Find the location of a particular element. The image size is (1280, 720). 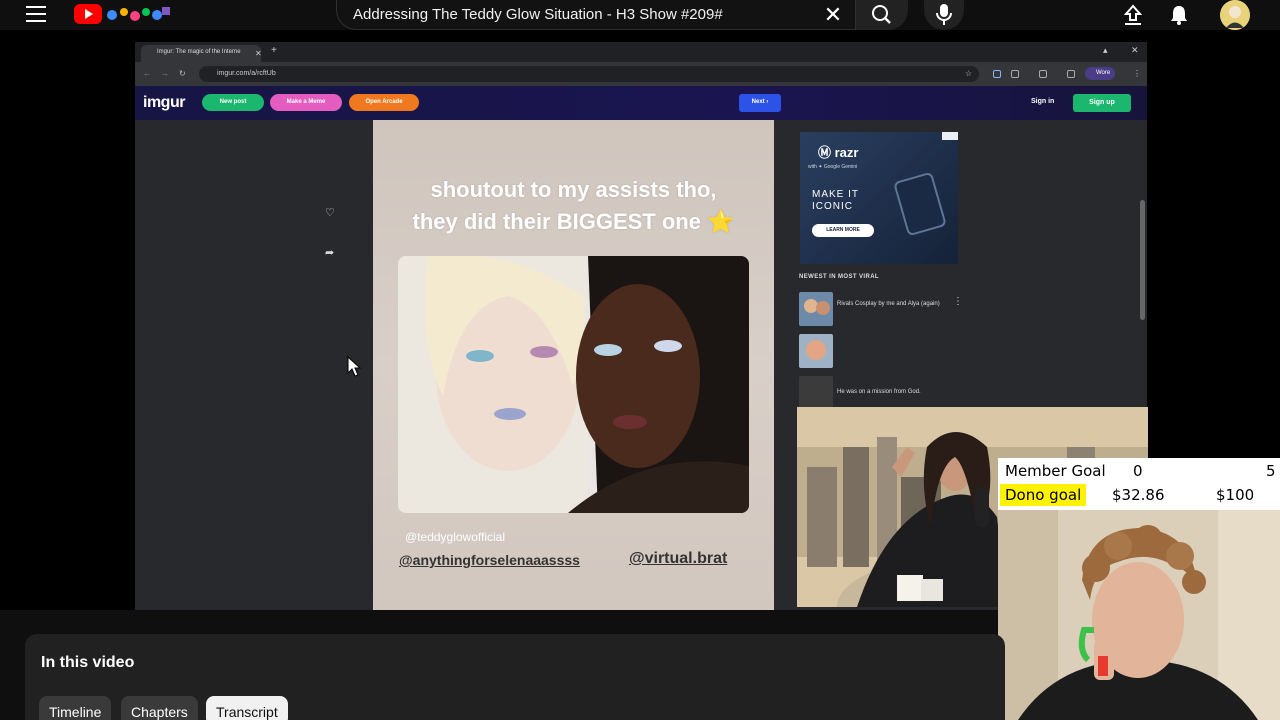

make-meme-button: Make a Meme is located at coordinates (306, 102).